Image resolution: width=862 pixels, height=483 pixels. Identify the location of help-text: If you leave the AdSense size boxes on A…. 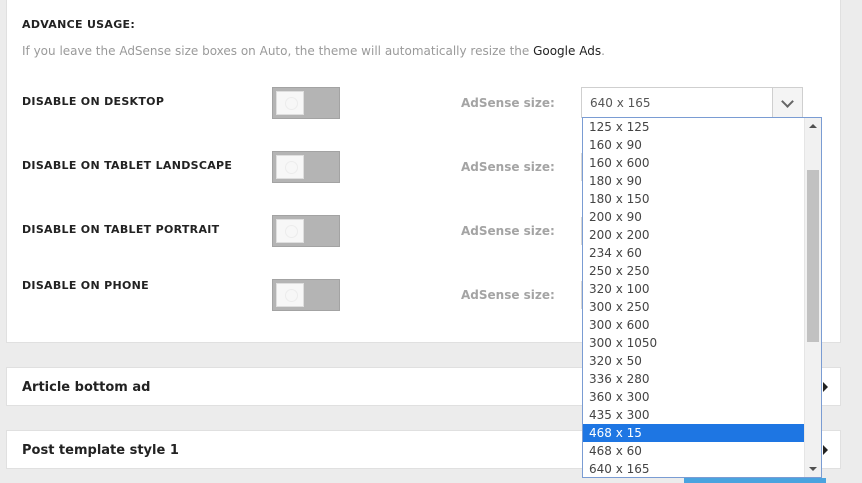
(313, 51).